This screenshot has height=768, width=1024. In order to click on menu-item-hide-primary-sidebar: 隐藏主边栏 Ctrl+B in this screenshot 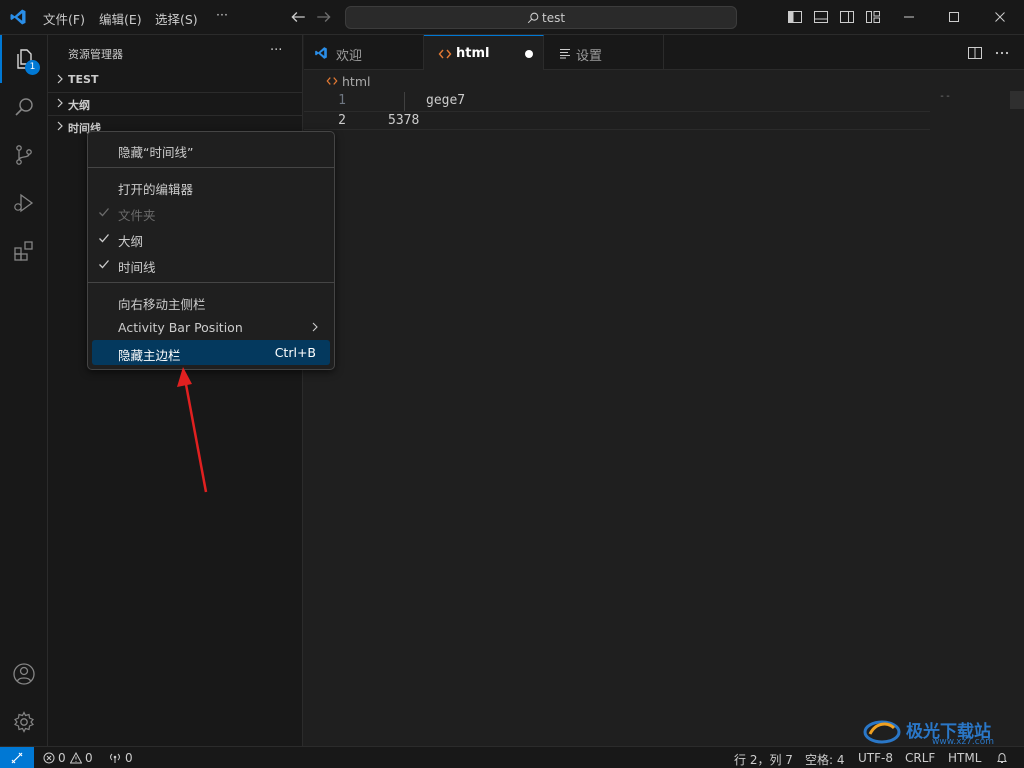, I will do `click(211, 352)`.